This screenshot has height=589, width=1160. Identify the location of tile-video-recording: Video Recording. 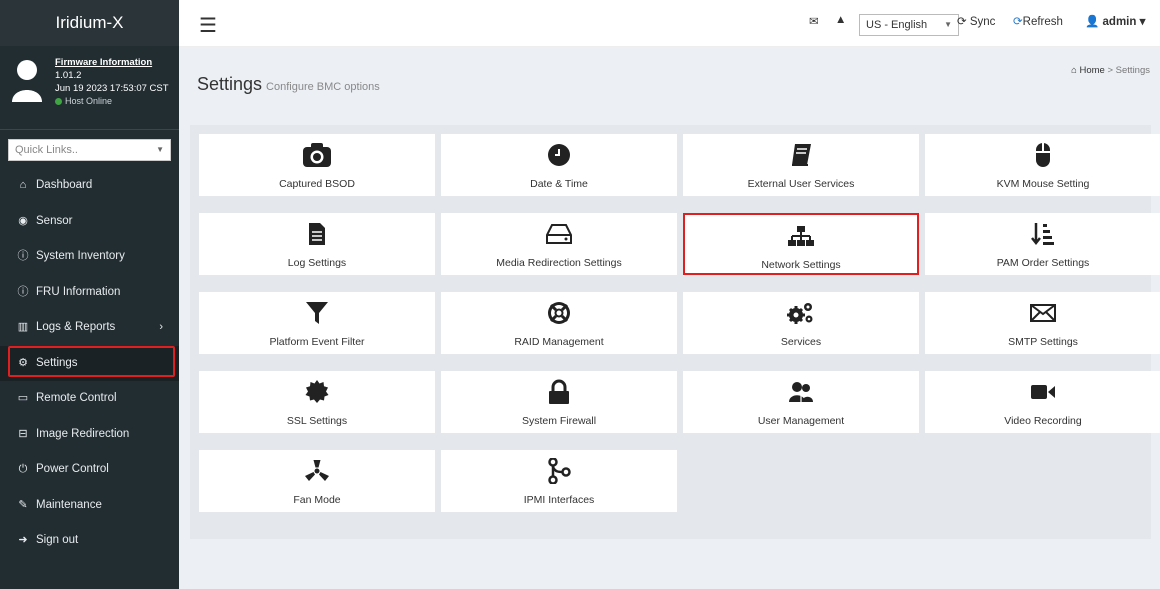
(1042, 402).